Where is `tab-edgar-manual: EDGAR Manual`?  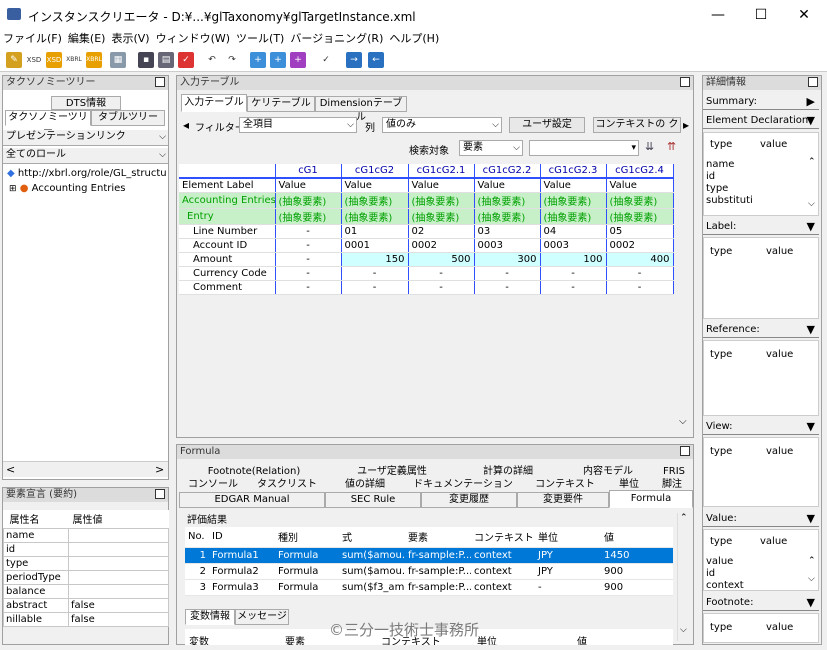 tab-edgar-manual: EDGAR Manual is located at coordinates (252, 500).